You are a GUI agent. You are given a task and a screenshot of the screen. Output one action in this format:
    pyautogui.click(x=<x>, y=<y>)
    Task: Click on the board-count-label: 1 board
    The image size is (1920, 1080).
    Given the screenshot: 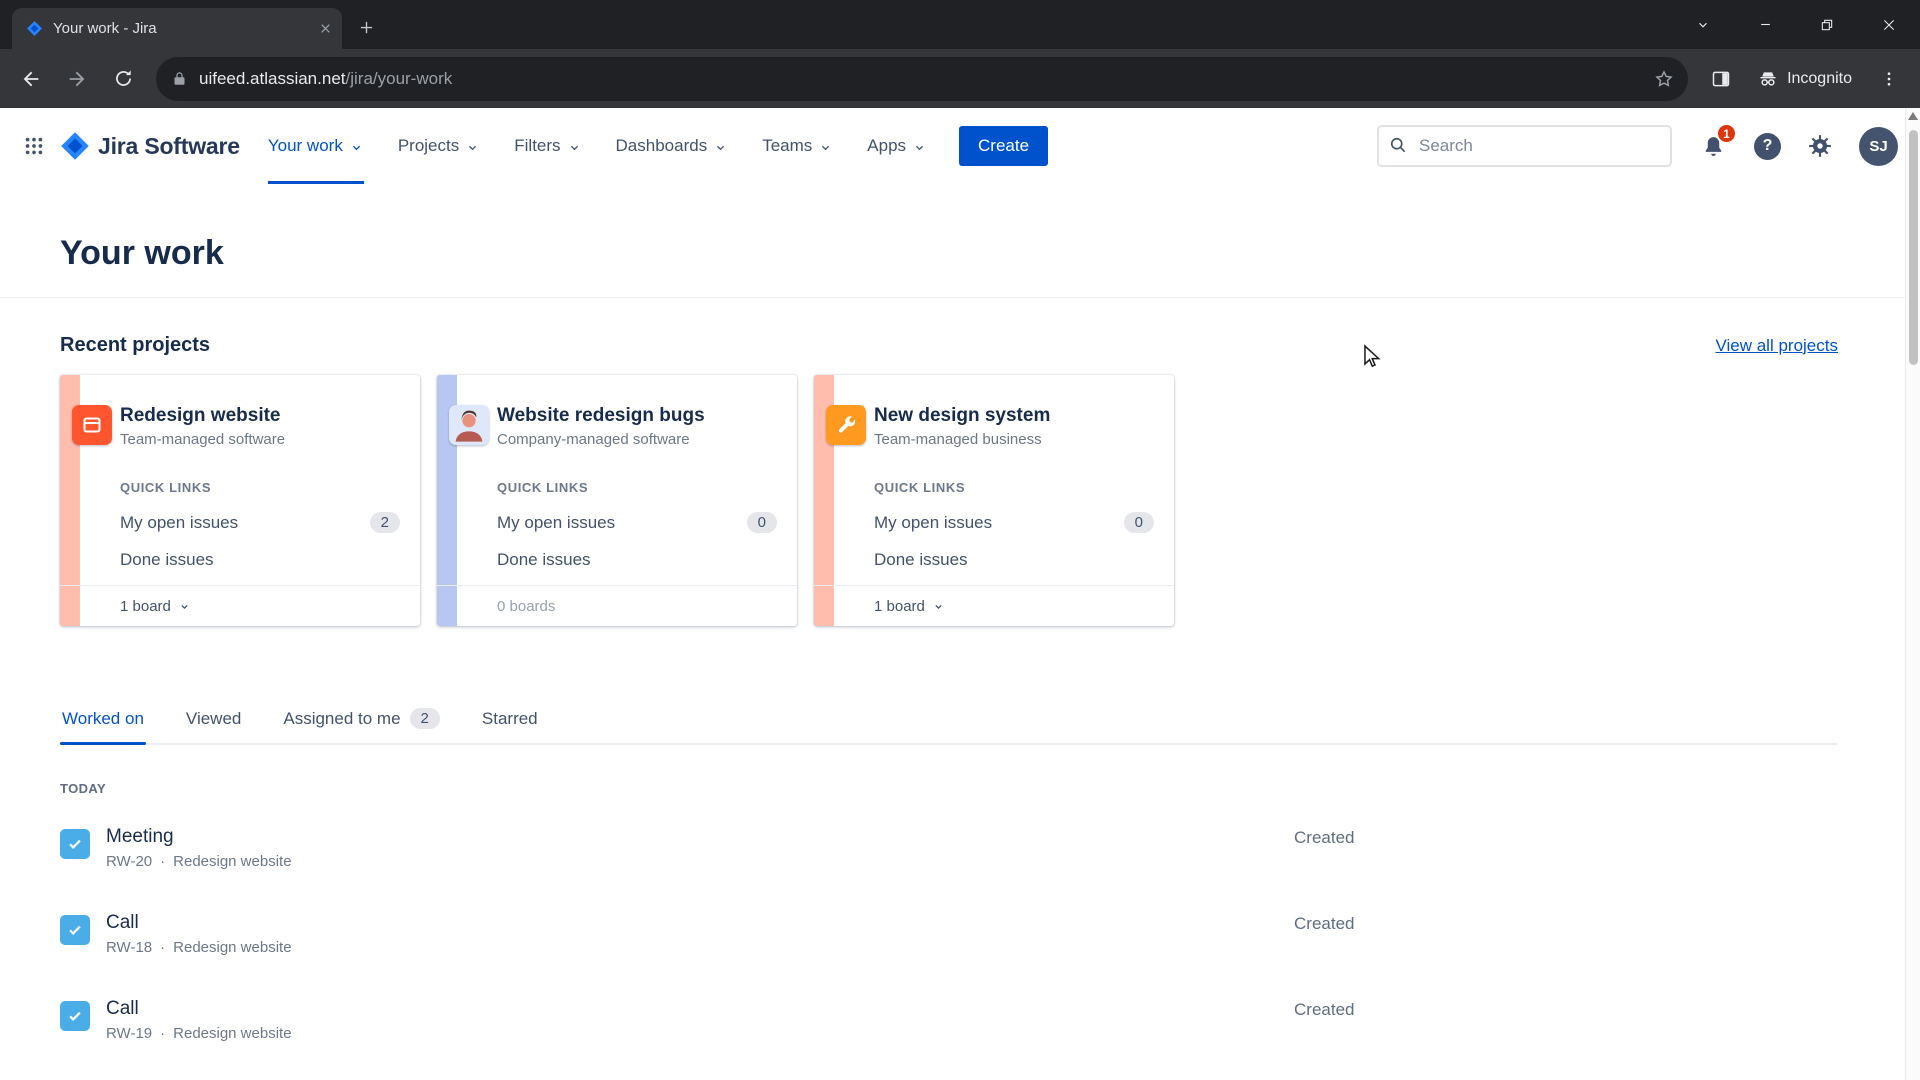 What is the action you would take?
    pyautogui.click(x=899, y=606)
    